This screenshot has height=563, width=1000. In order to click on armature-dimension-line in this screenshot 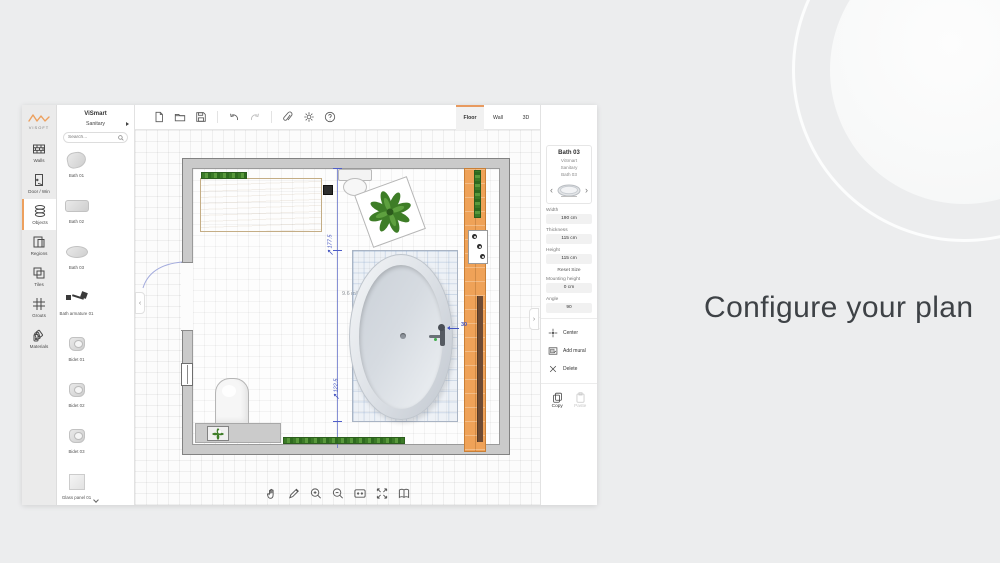, I will do `click(453, 328)`.